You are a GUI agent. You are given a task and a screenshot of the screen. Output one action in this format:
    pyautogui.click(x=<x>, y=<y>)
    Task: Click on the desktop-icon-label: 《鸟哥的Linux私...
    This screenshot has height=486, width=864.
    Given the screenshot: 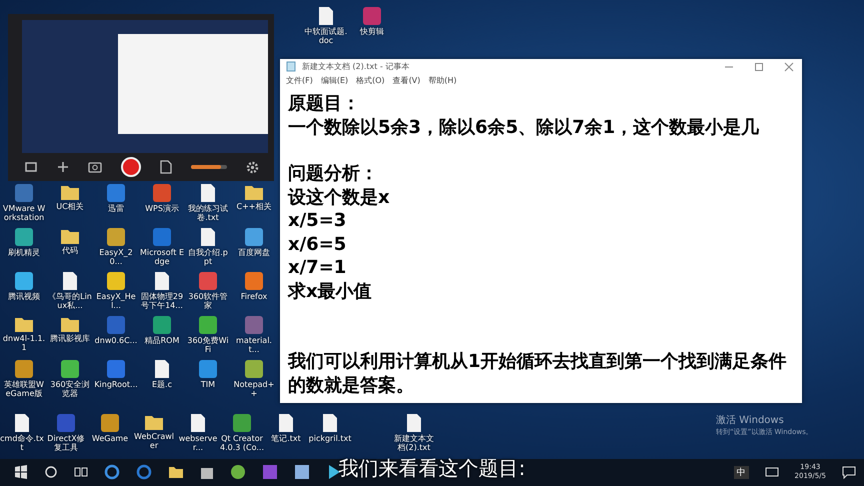 What is the action you would take?
    pyautogui.click(x=70, y=301)
    